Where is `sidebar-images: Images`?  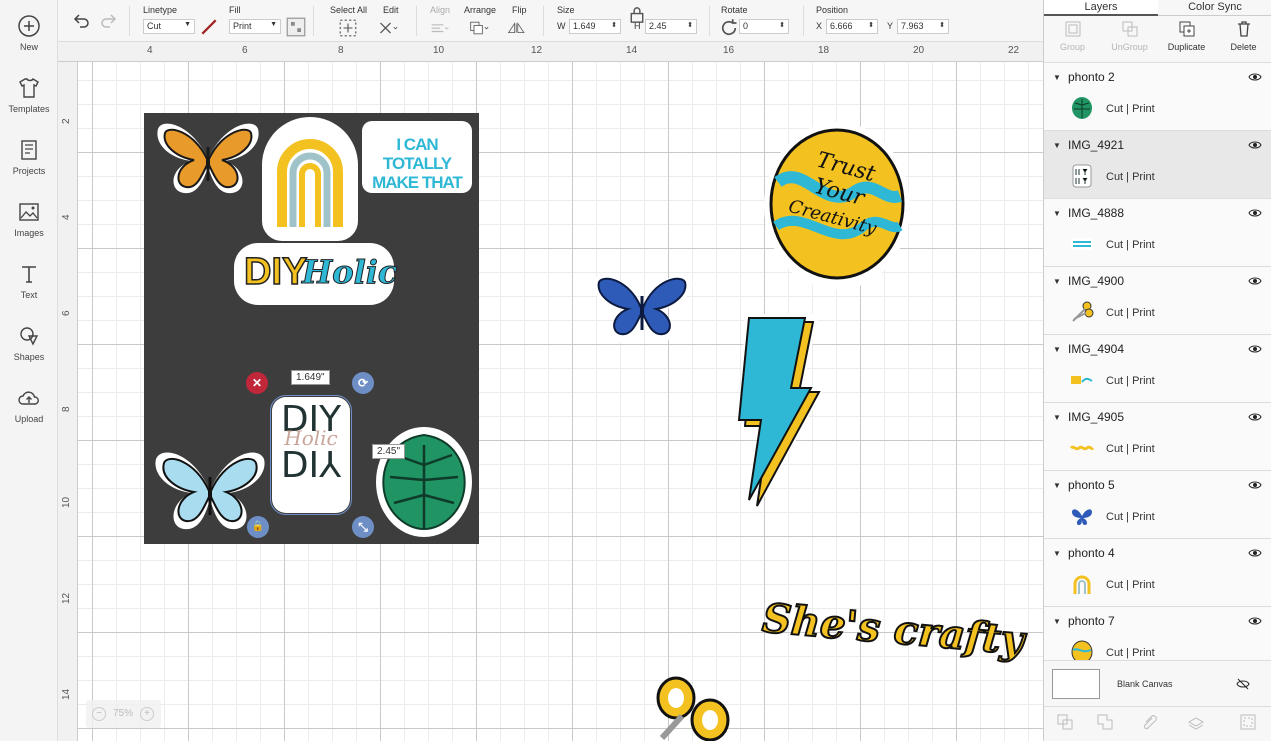 sidebar-images: Images is located at coordinates (29, 219).